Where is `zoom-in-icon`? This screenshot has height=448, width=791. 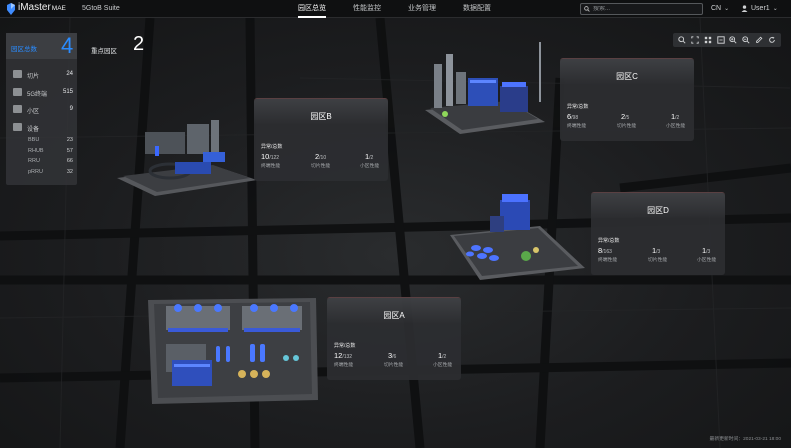 zoom-in-icon is located at coordinates (733, 40).